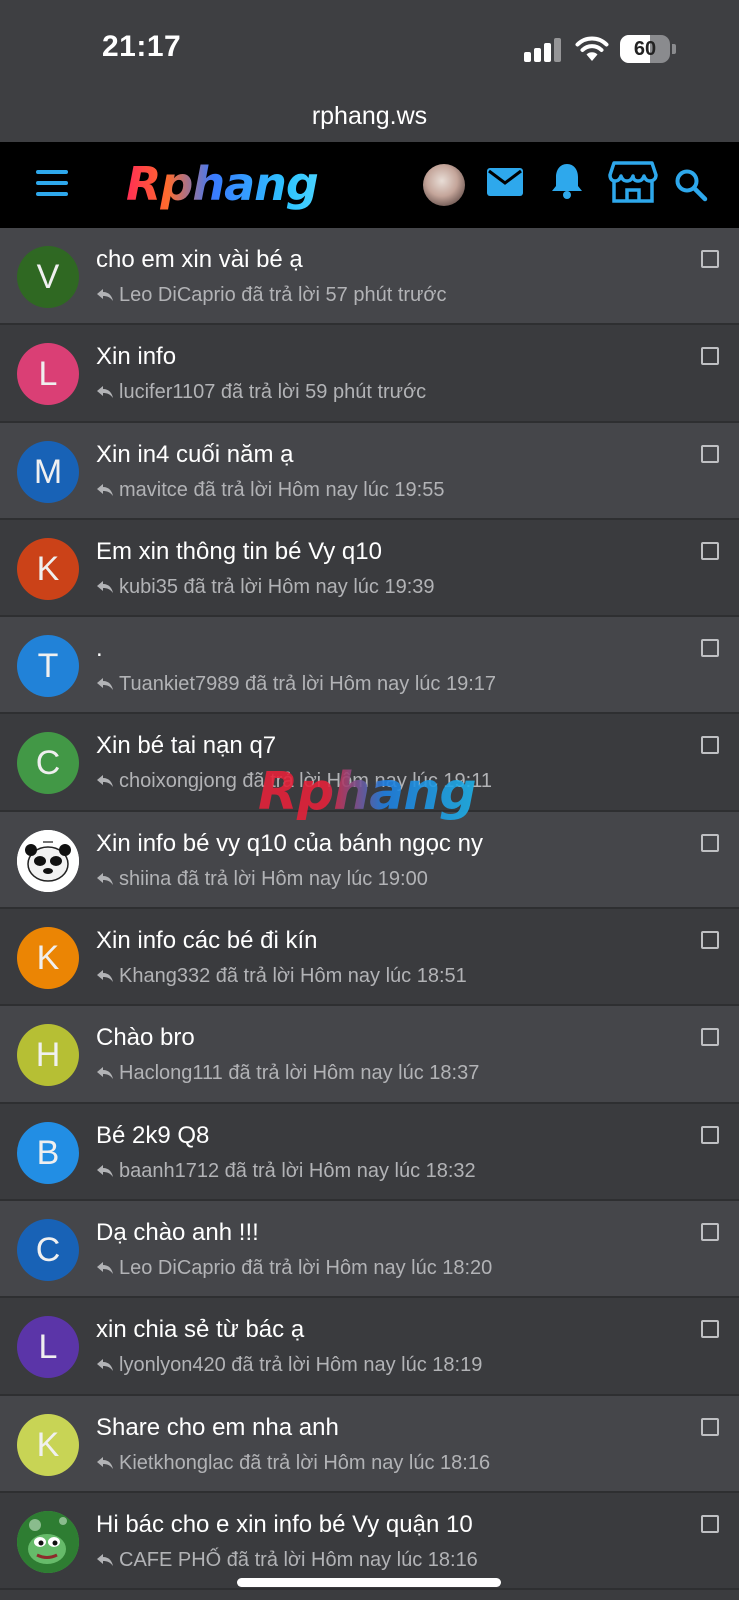 Image resolution: width=739 pixels, height=1600 pixels. Describe the element at coordinates (293, 976) in the screenshot. I see `thread-meta-text: Khang332 đã trả lời Hôm nay lúc 18:51` at that location.